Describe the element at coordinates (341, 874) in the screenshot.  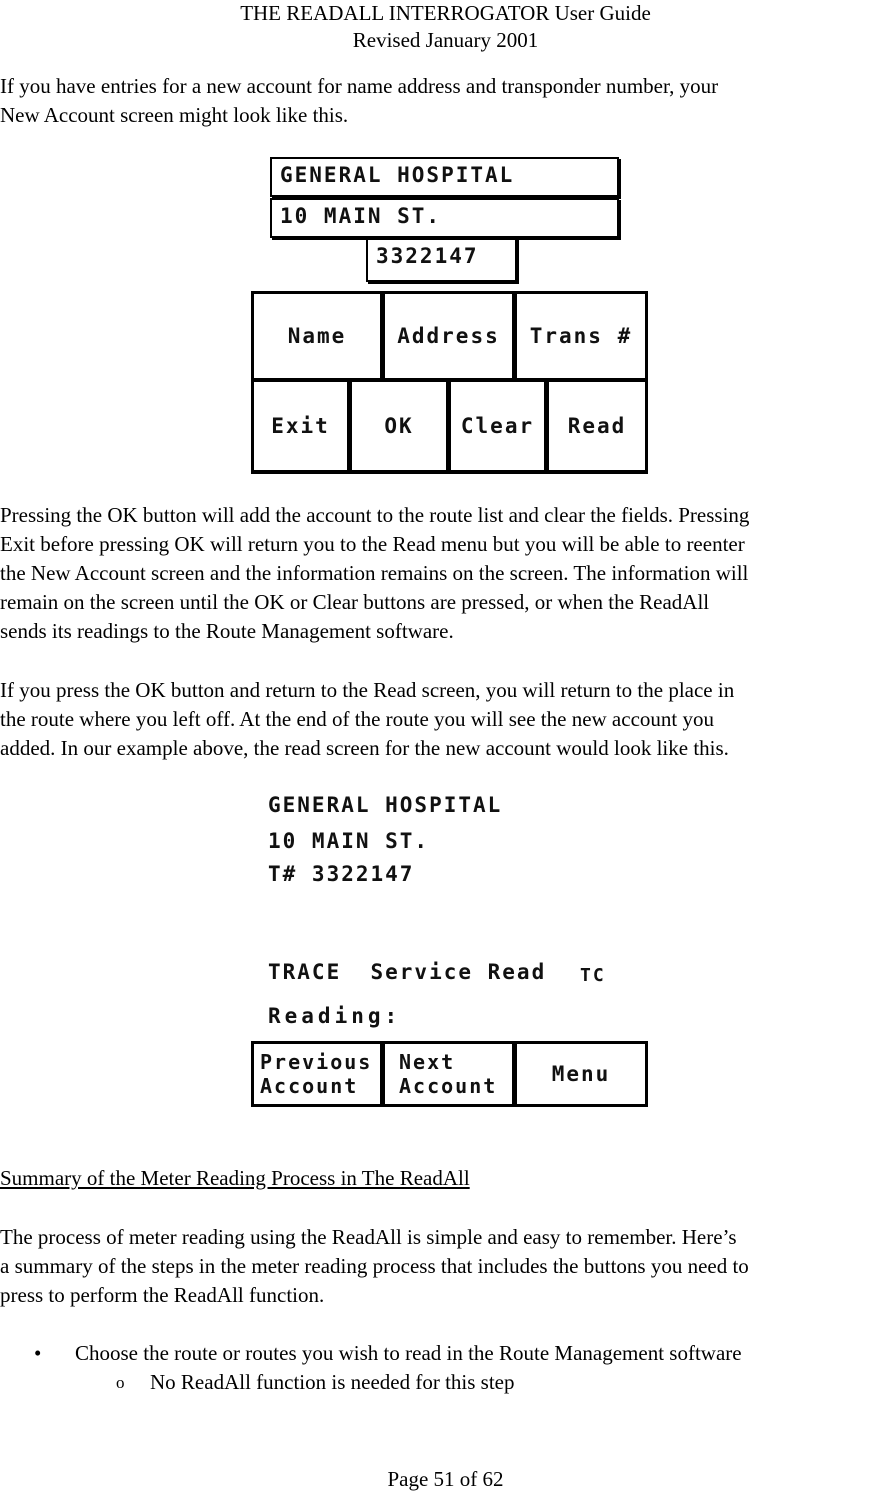
I see `read-transponder-line: T# 3322147` at that location.